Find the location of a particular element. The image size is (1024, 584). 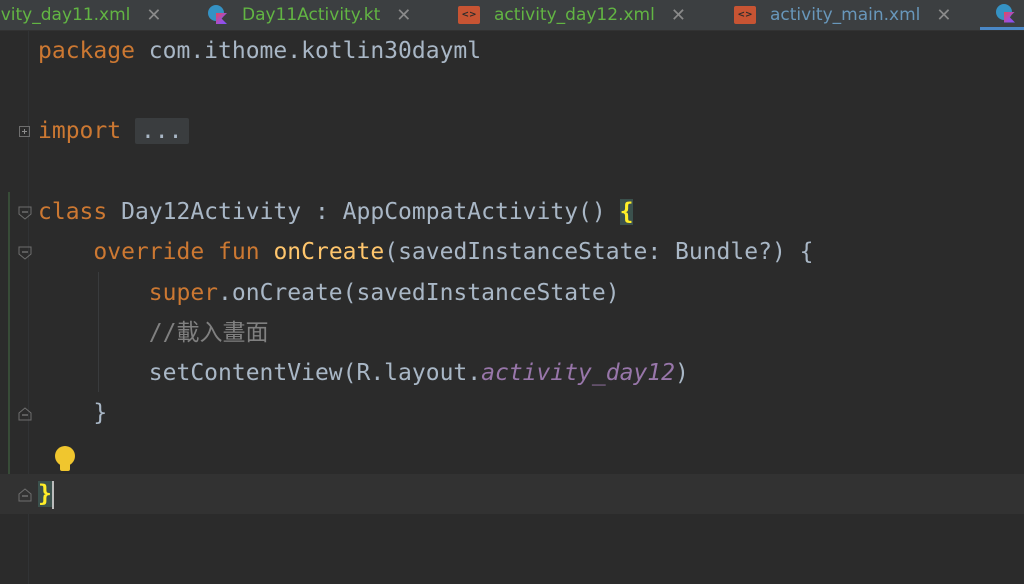

tab-activity-day11-xml: ivity_day11.xml ✕ is located at coordinates (80, 15).